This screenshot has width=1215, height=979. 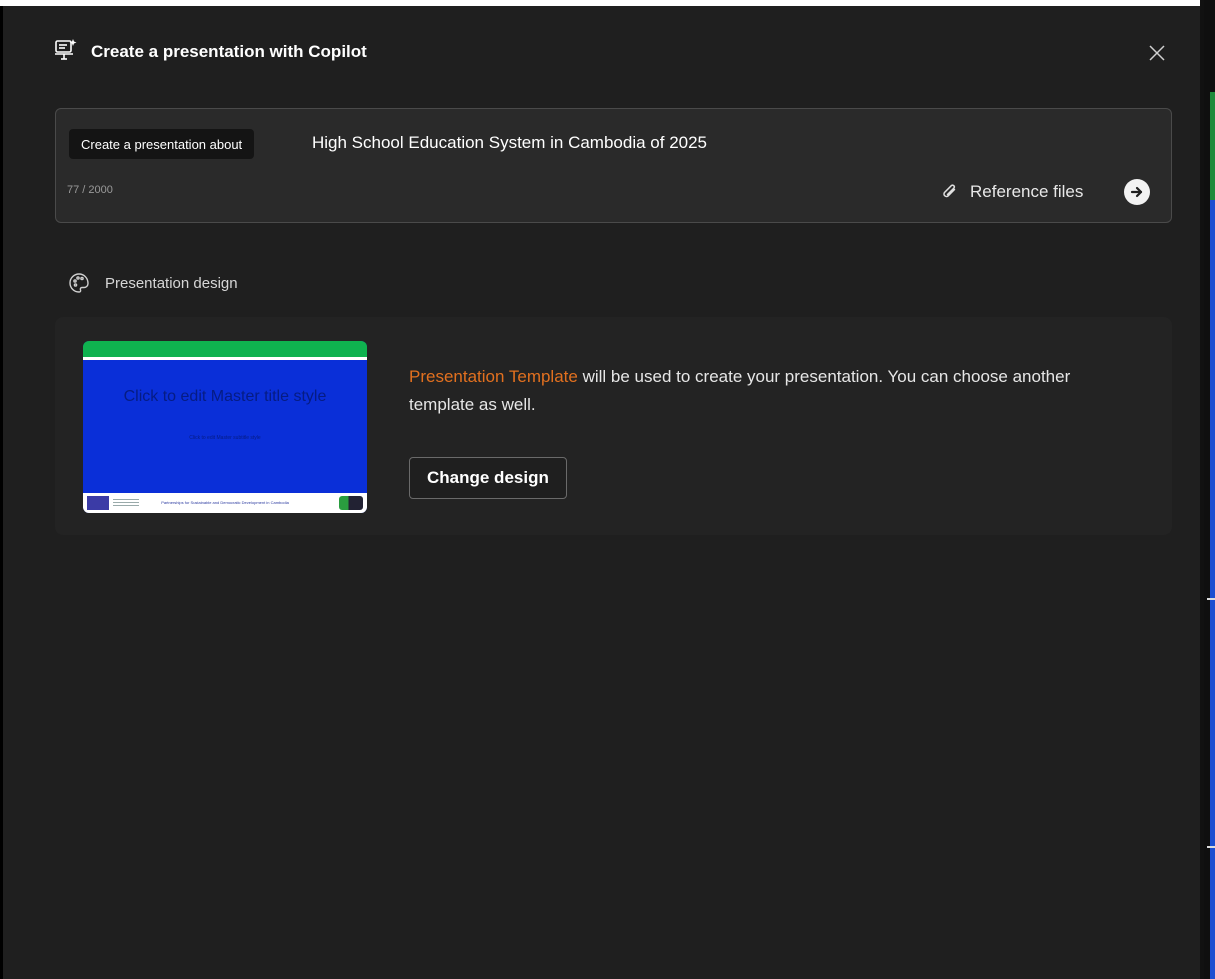 I want to click on reference-files-label: Reference files, so click(x=1027, y=191).